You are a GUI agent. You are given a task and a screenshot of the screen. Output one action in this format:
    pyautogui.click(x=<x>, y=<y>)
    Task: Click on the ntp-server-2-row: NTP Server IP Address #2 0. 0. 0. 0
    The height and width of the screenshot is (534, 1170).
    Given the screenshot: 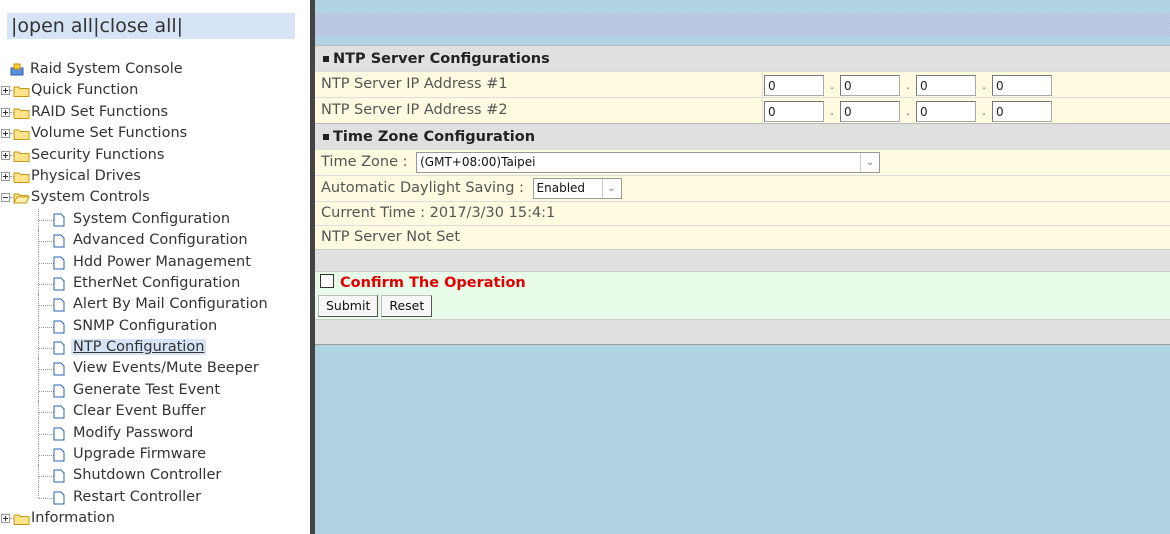 What is the action you would take?
    pyautogui.click(x=742, y=110)
    